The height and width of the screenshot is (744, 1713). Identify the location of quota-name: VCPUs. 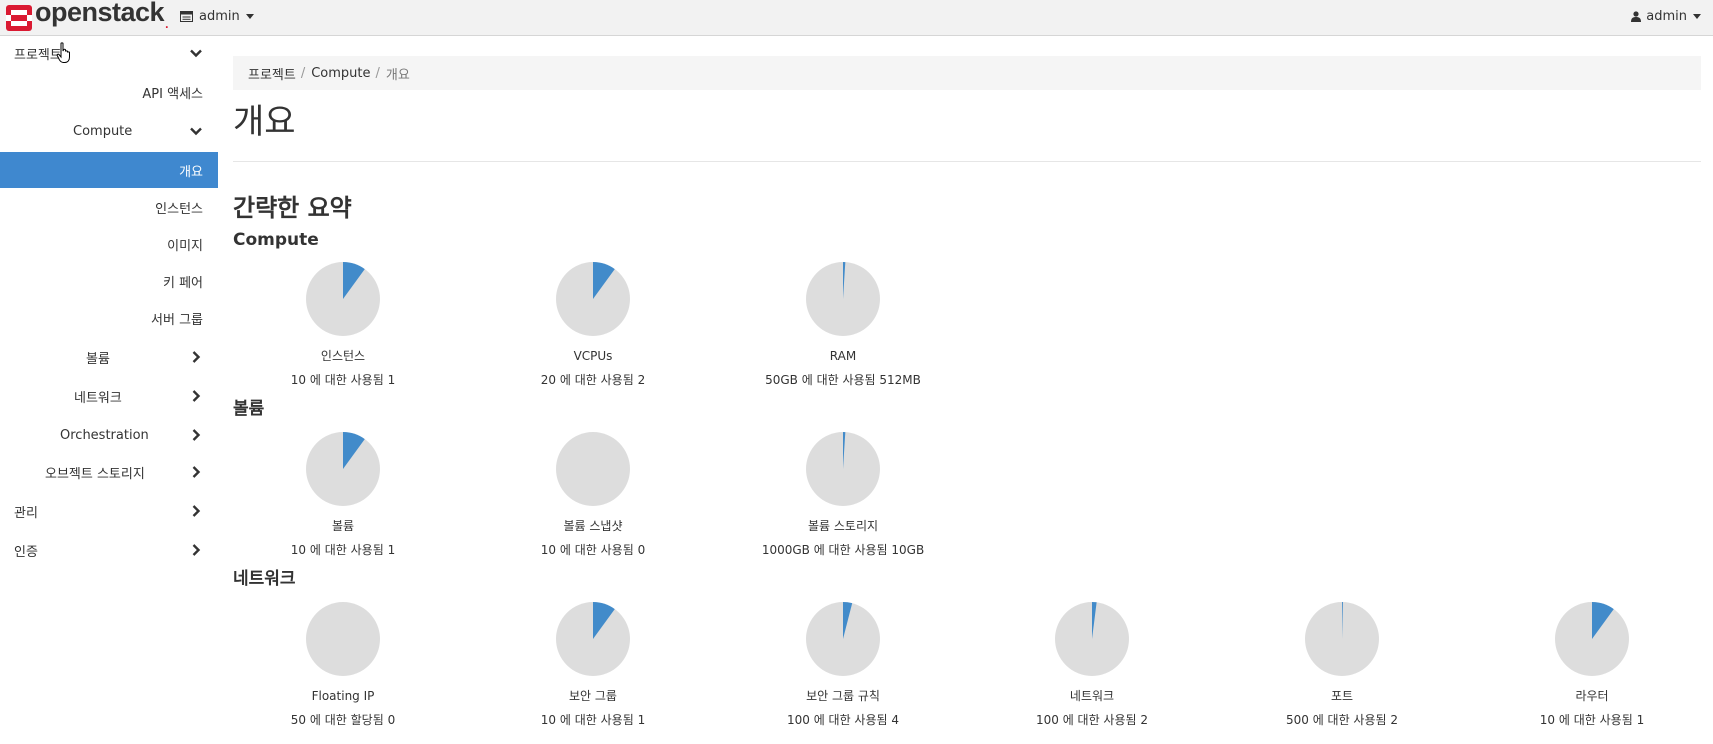
(593, 356).